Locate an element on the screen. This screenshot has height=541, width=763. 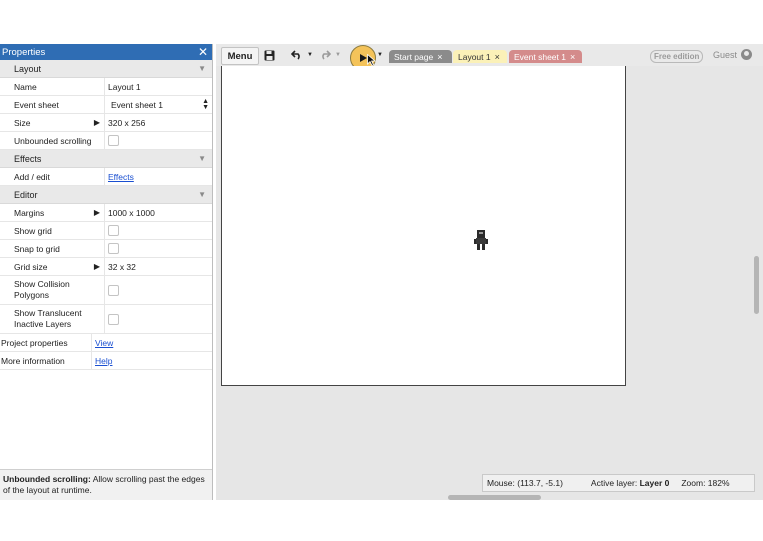
prop-collision-label-line2: Polygons is located at coordinates (31, 295).